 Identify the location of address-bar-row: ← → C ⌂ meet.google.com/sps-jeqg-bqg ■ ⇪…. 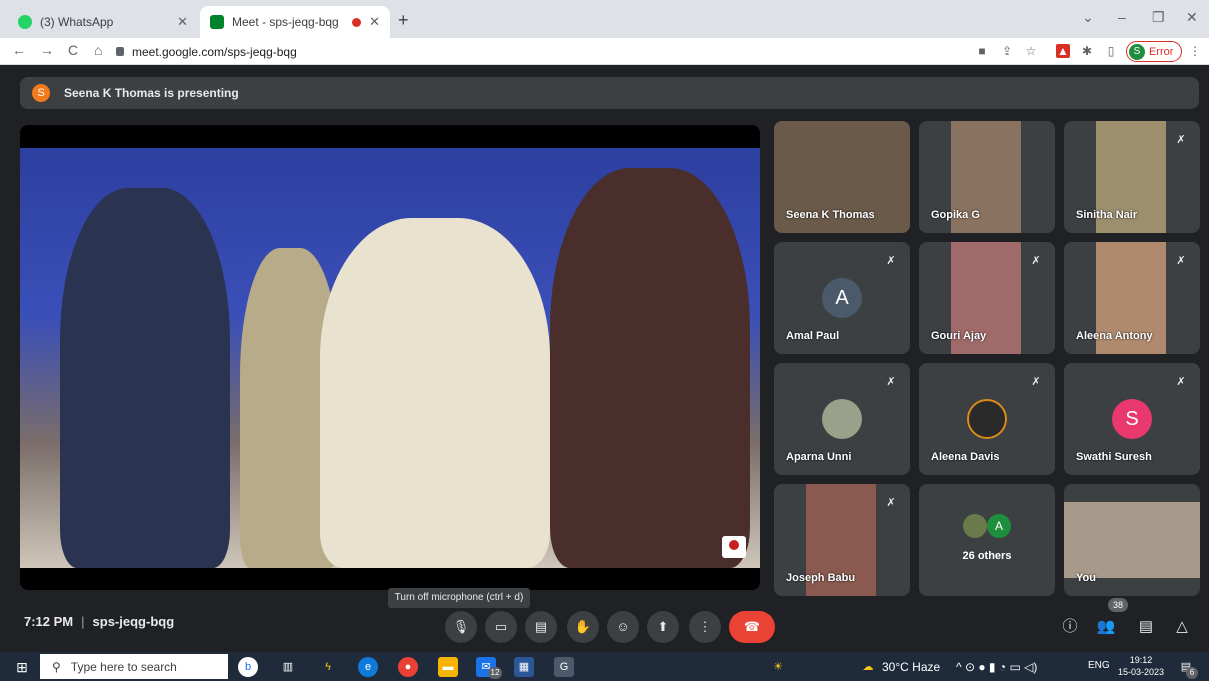
(604, 51).